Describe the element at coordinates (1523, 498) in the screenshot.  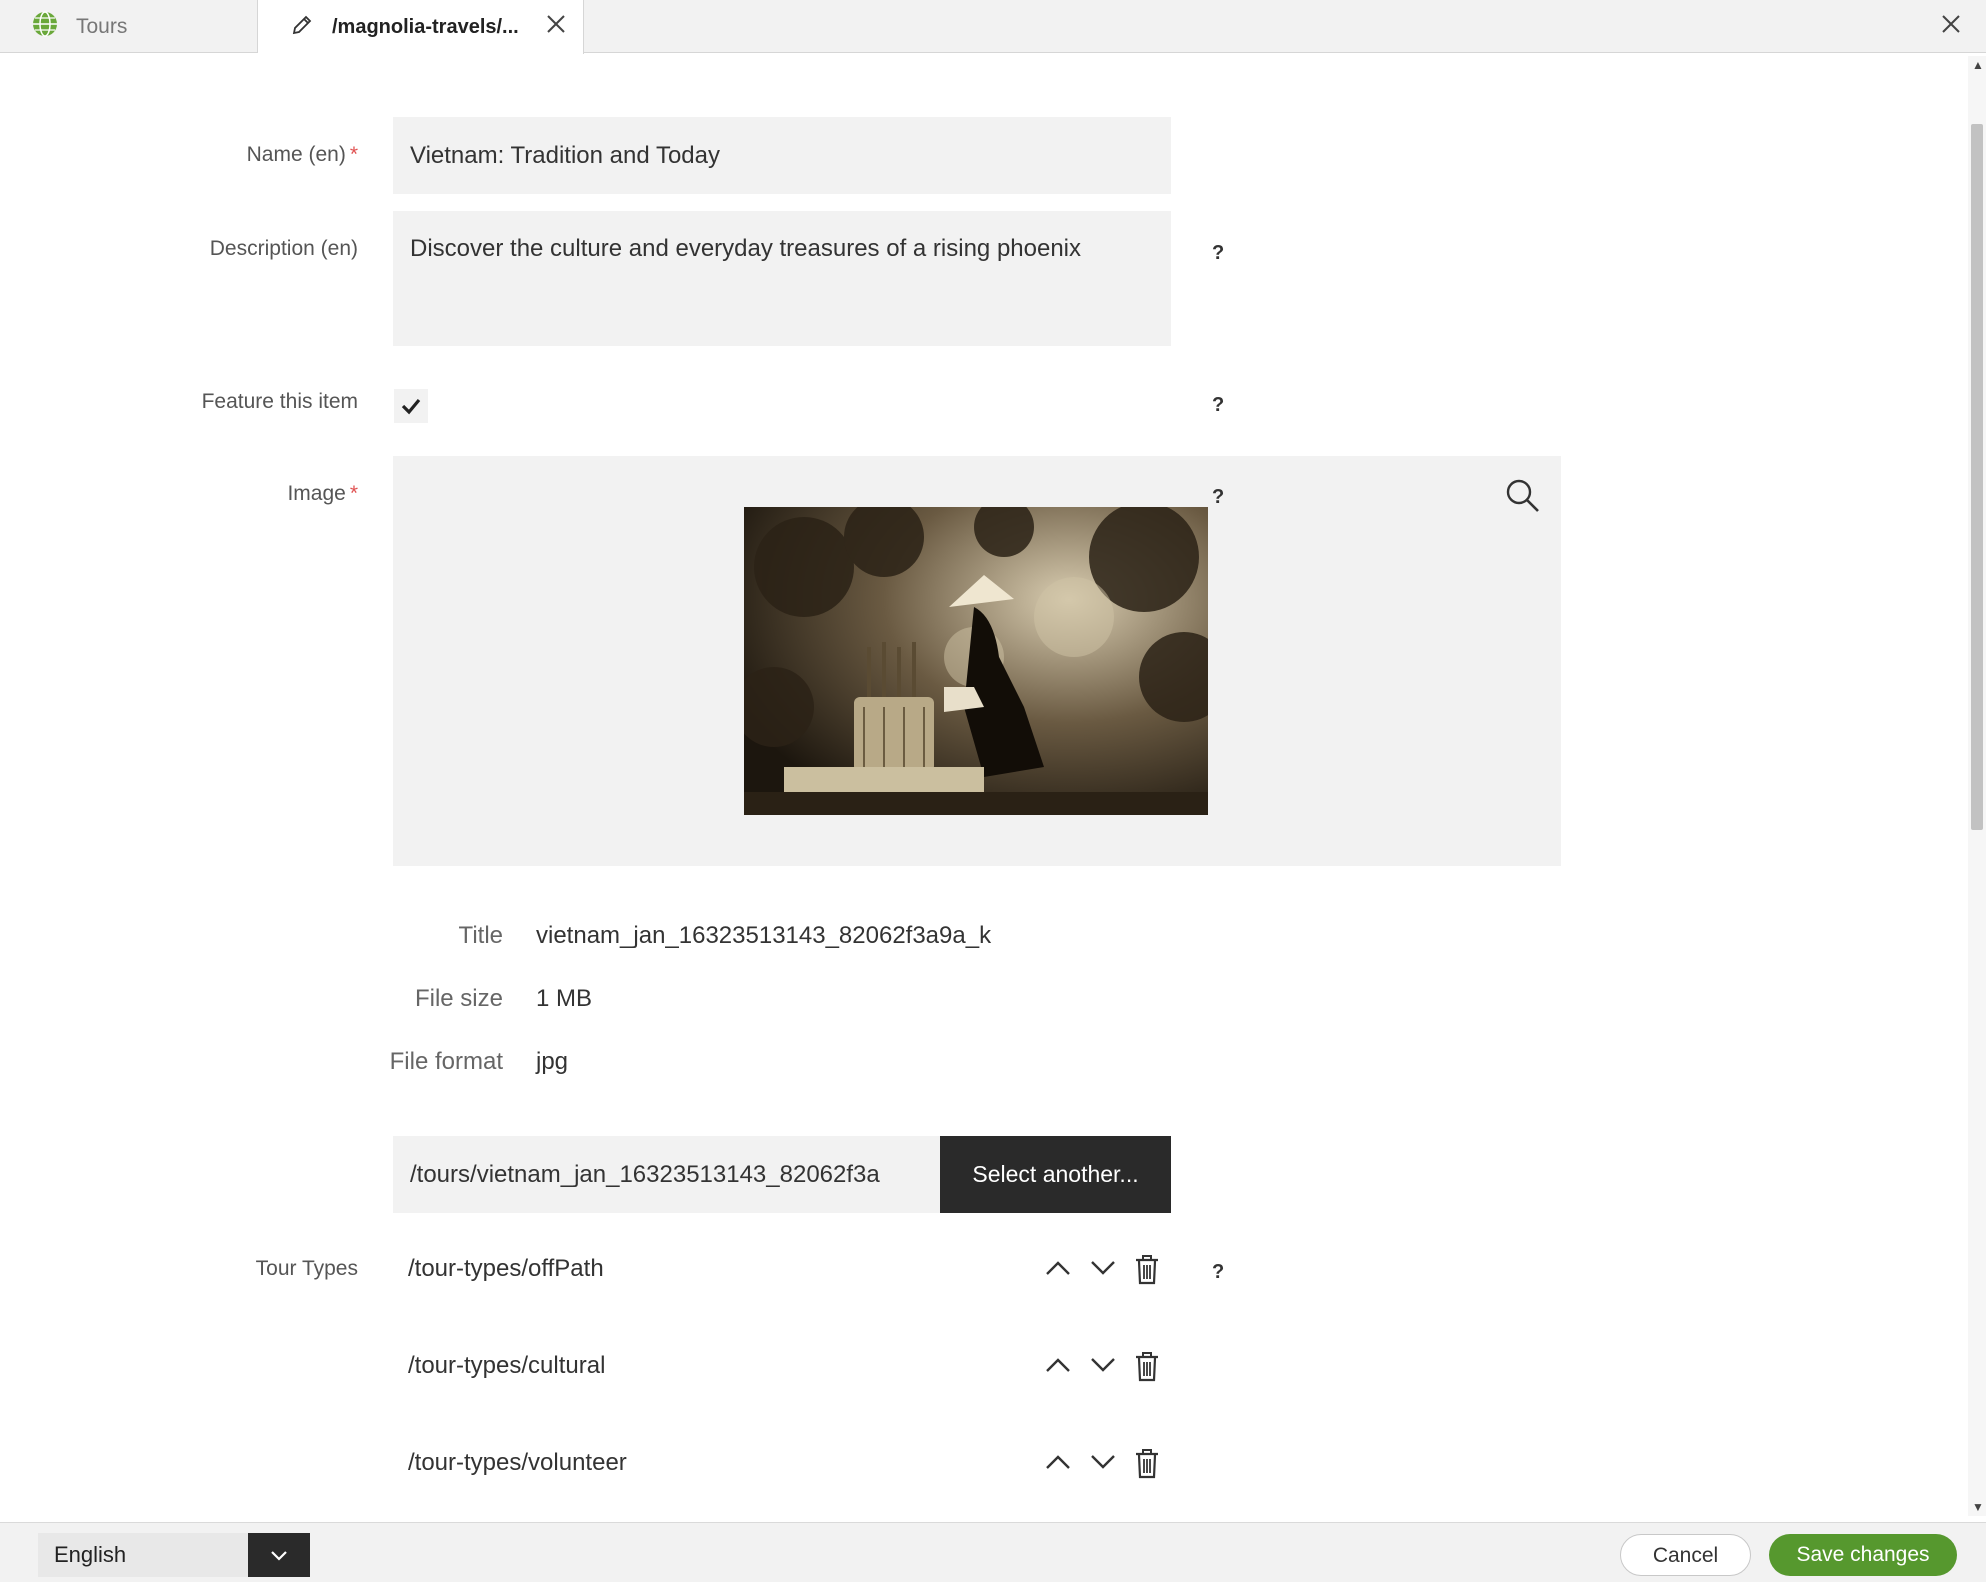
I see `search-icon` at that location.